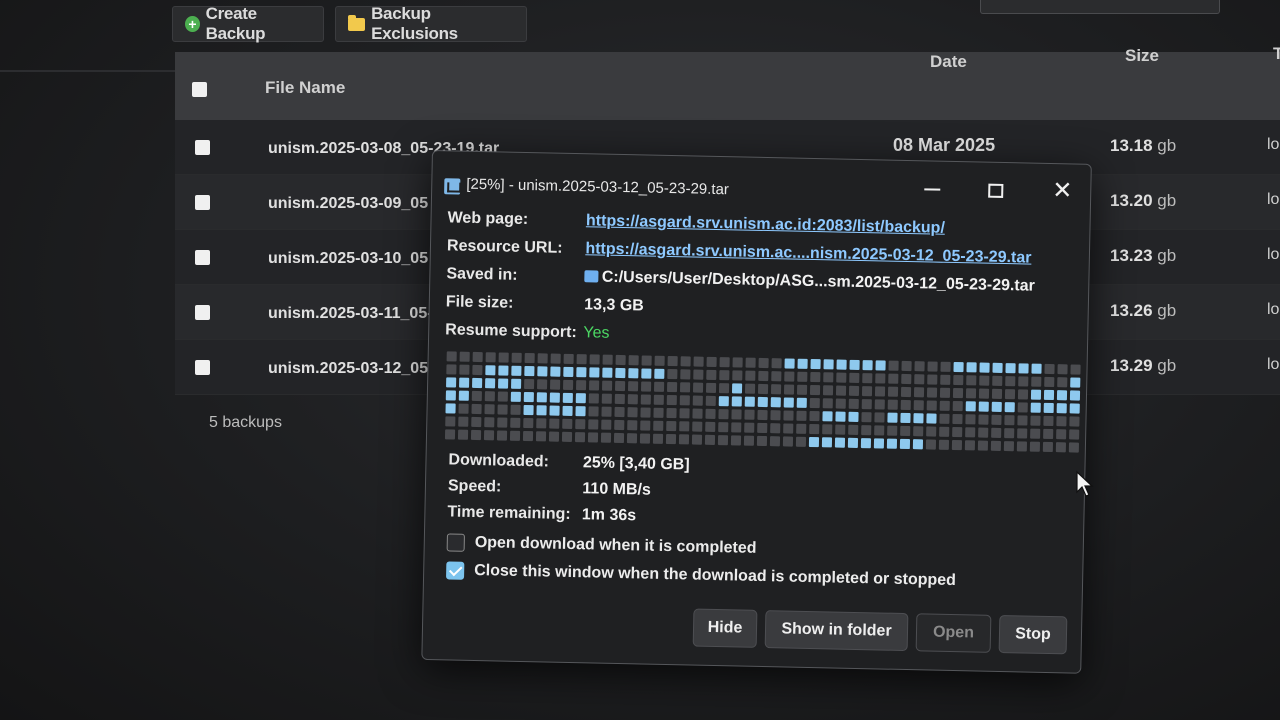  I want to click on backups-count: 5 backups, so click(245, 422).